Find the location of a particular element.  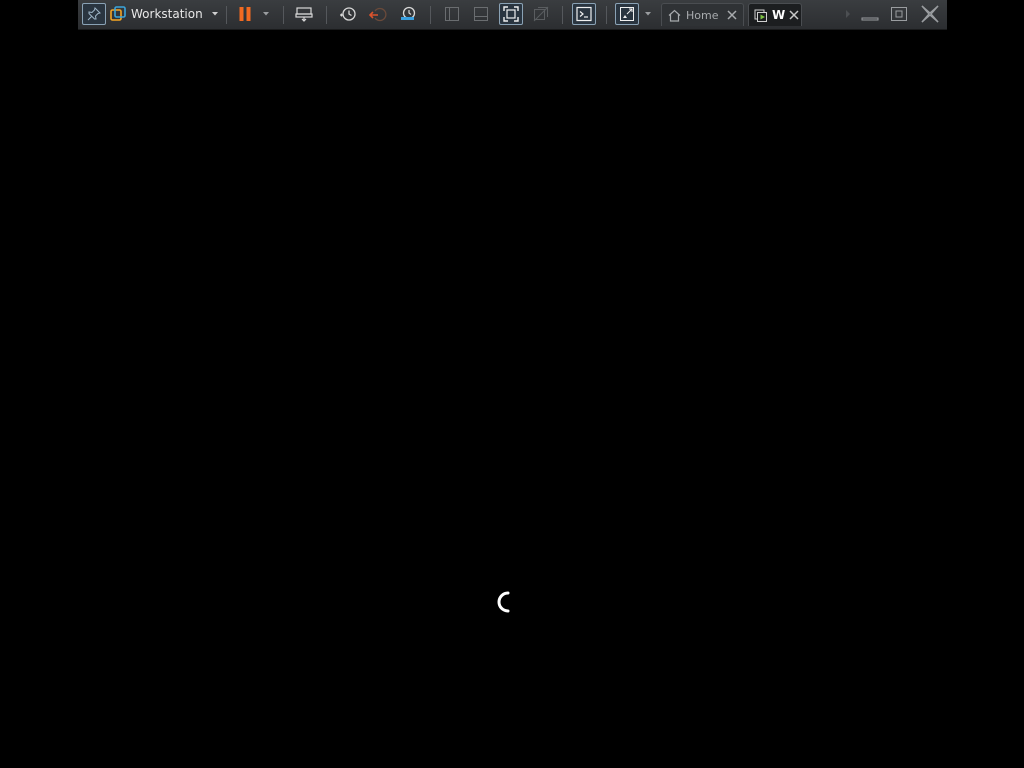

pin-toolbar-button is located at coordinates (94, 14).